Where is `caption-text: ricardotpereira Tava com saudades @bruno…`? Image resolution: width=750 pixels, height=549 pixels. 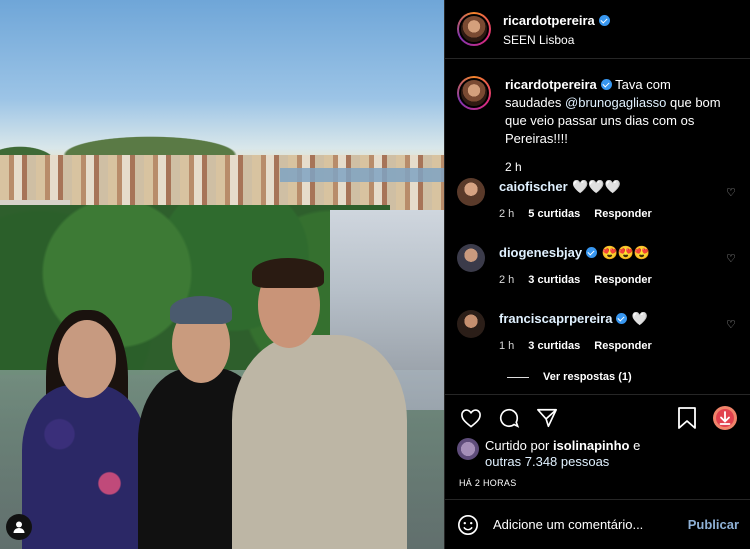 caption-text: ricardotpereira Tava com saudades @bruno… is located at coordinates (615, 112).